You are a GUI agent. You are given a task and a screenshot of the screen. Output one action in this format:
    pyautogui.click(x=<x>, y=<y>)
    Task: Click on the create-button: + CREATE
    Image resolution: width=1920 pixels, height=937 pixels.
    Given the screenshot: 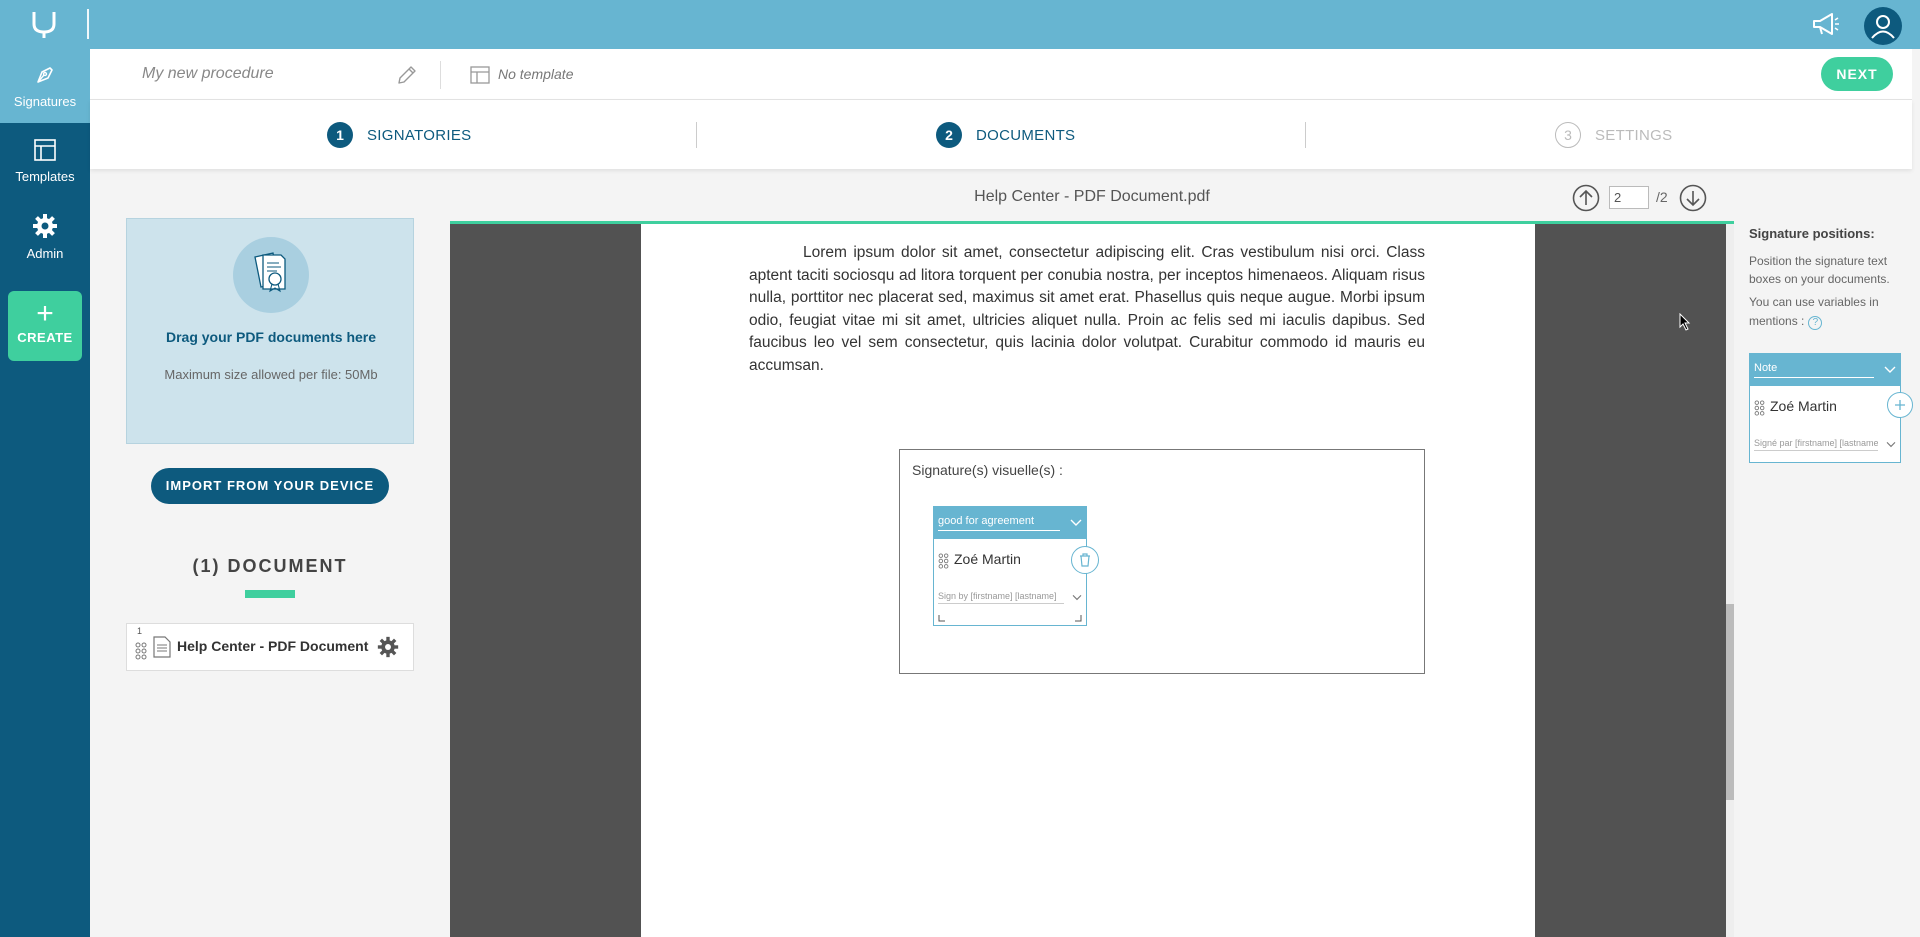 What is the action you would take?
    pyautogui.click(x=45, y=326)
    